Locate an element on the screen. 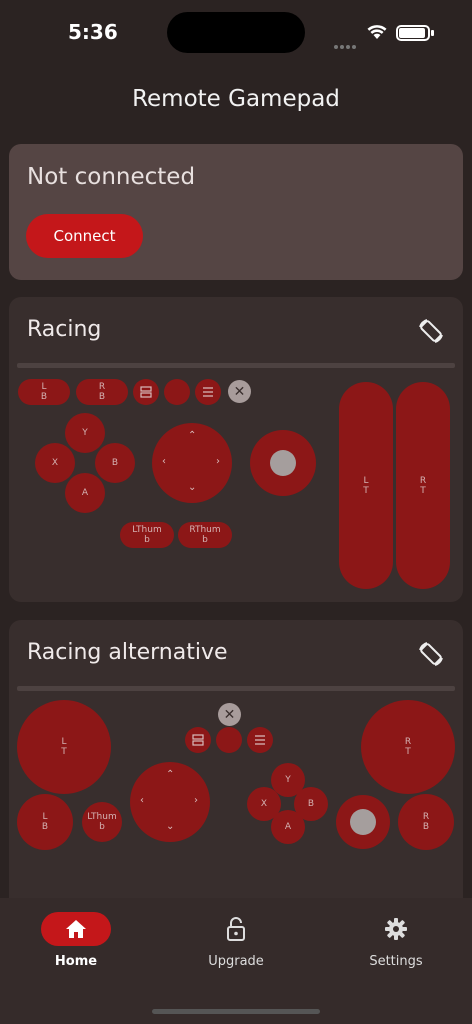 The height and width of the screenshot is (1024, 472). layout-title: Racing alternative is located at coordinates (127, 652).